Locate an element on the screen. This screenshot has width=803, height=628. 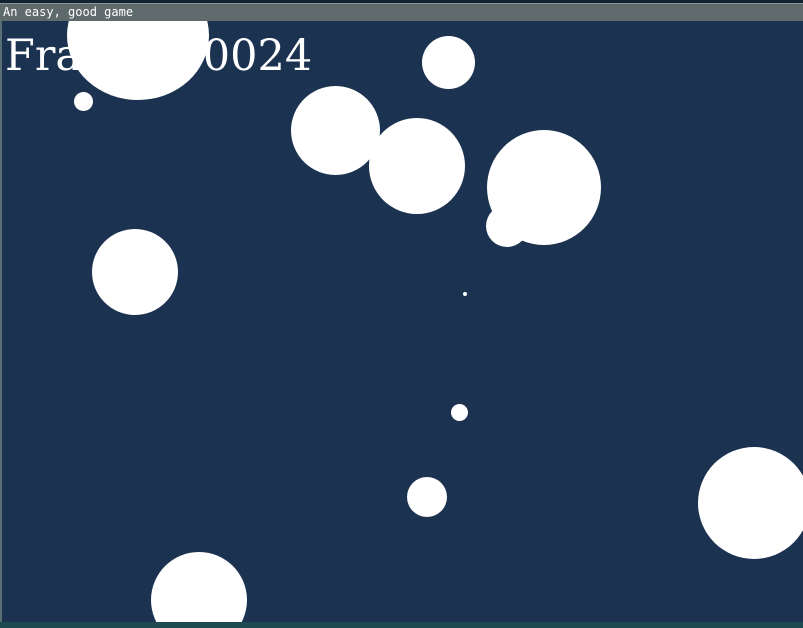
title-bar: An easy, good game is located at coordinates (401, 12).